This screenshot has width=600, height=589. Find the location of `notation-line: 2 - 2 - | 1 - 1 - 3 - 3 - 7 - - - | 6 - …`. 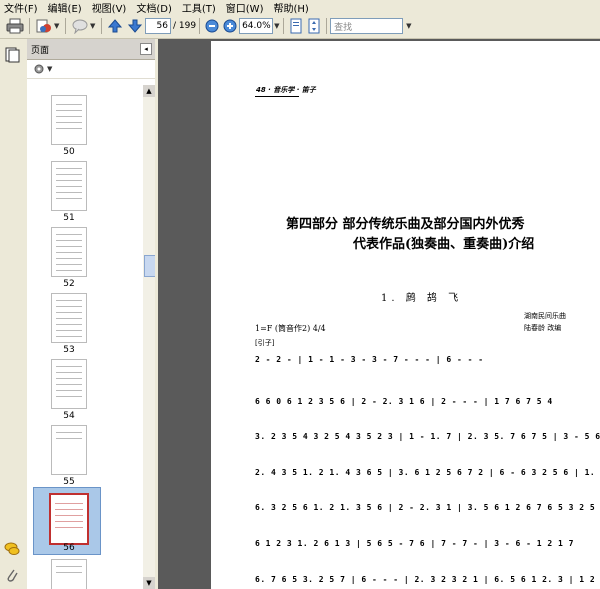

notation-line: 2 - 2 - | 1 - 1 - 3 - 3 - 7 - - - | 6 - … is located at coordinates (369, 359).